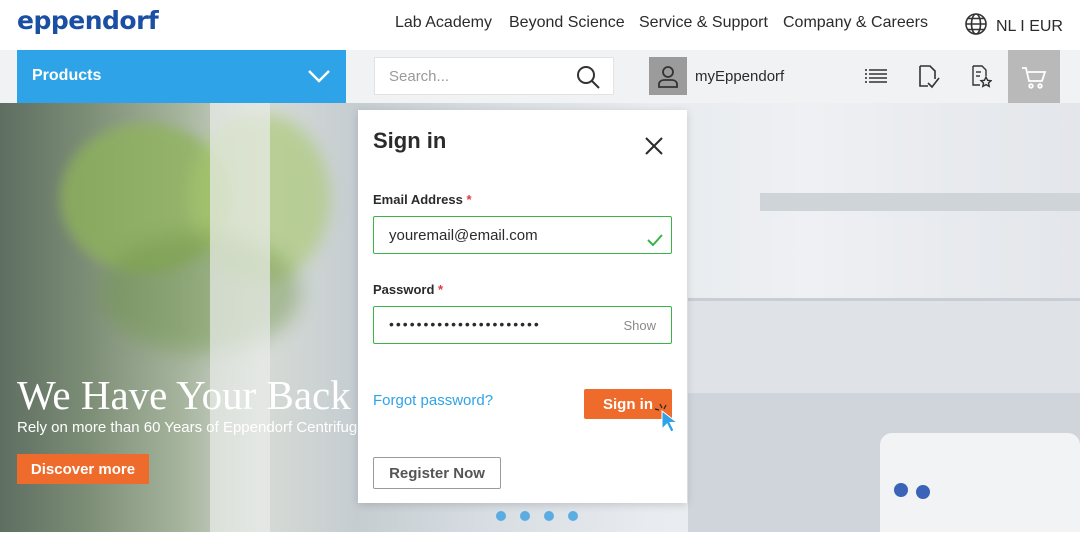 The width and height of the screenshot is (1080, 534). Describe the element at coordinates (654, 148) in the screenshot. I see `close-icon` at that location.